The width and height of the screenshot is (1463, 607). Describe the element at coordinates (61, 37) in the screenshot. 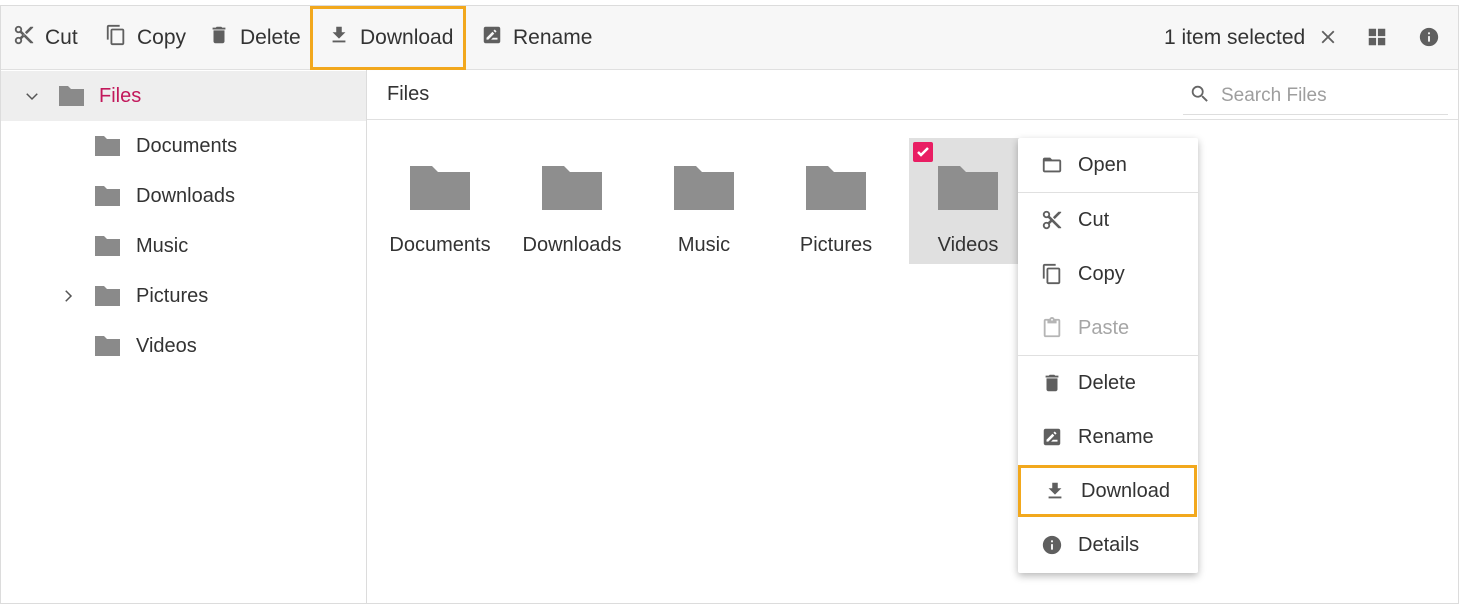

I see `cut-label: Cut` at that location.